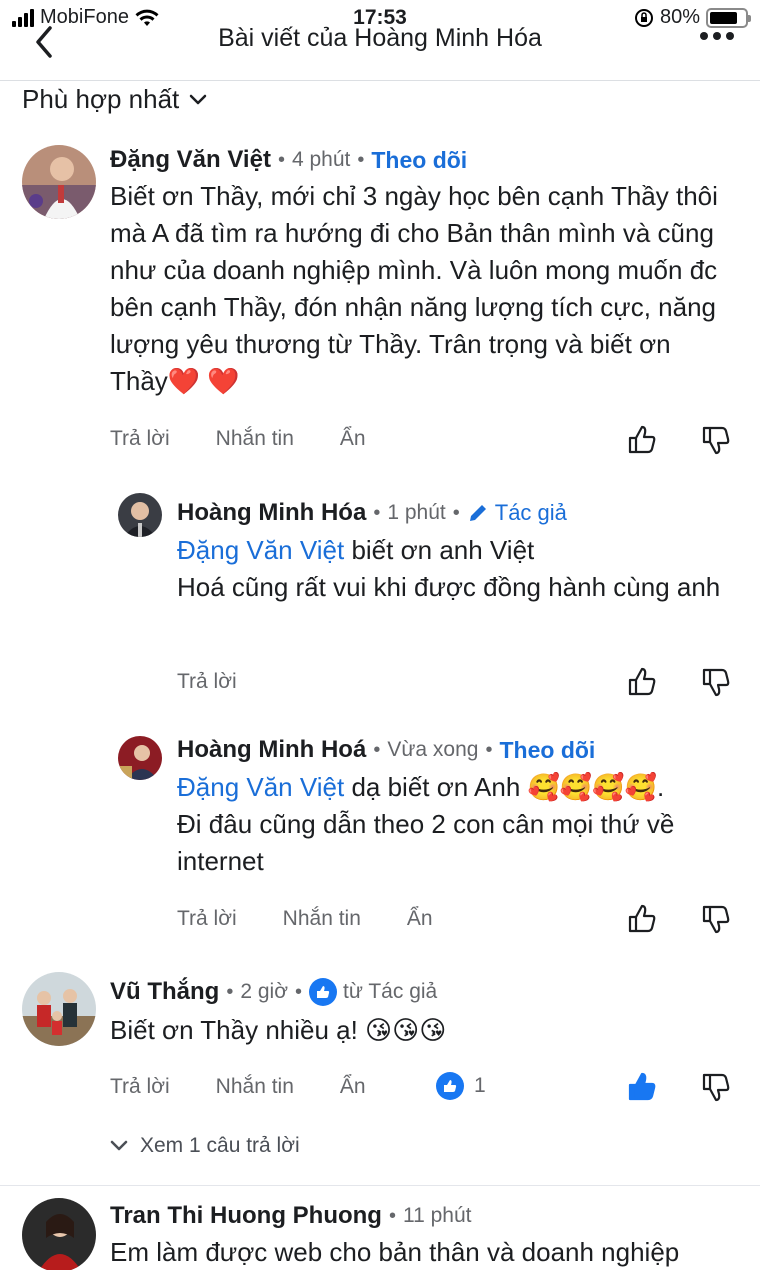 Image resolution: width=760 pixels, height=1270 pixels. Describe the element at coordinates (480, 1085) in the screenshot. I see `reaction-count-label: 1` at that location.